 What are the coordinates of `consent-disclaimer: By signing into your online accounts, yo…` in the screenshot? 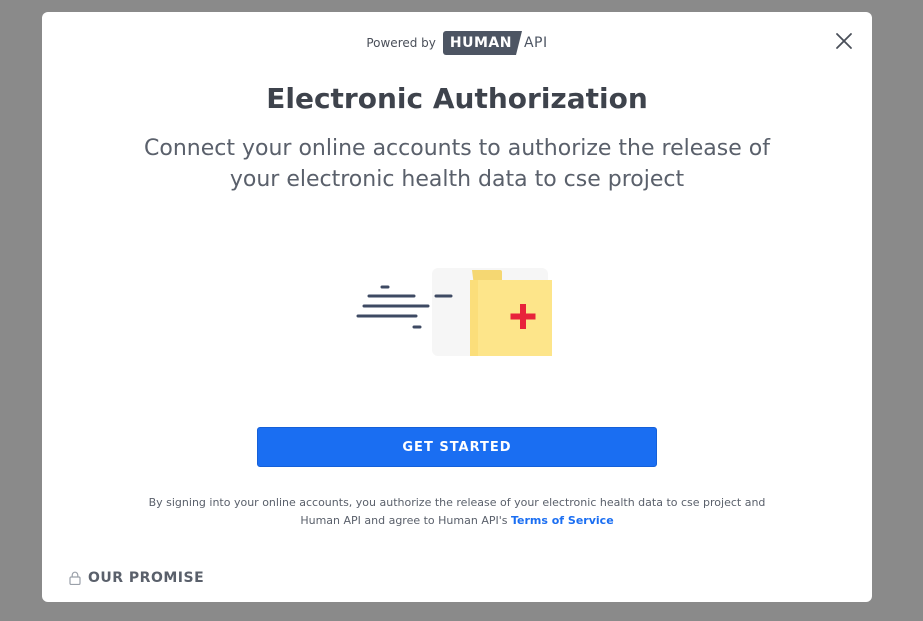 It's located at (457, 512).